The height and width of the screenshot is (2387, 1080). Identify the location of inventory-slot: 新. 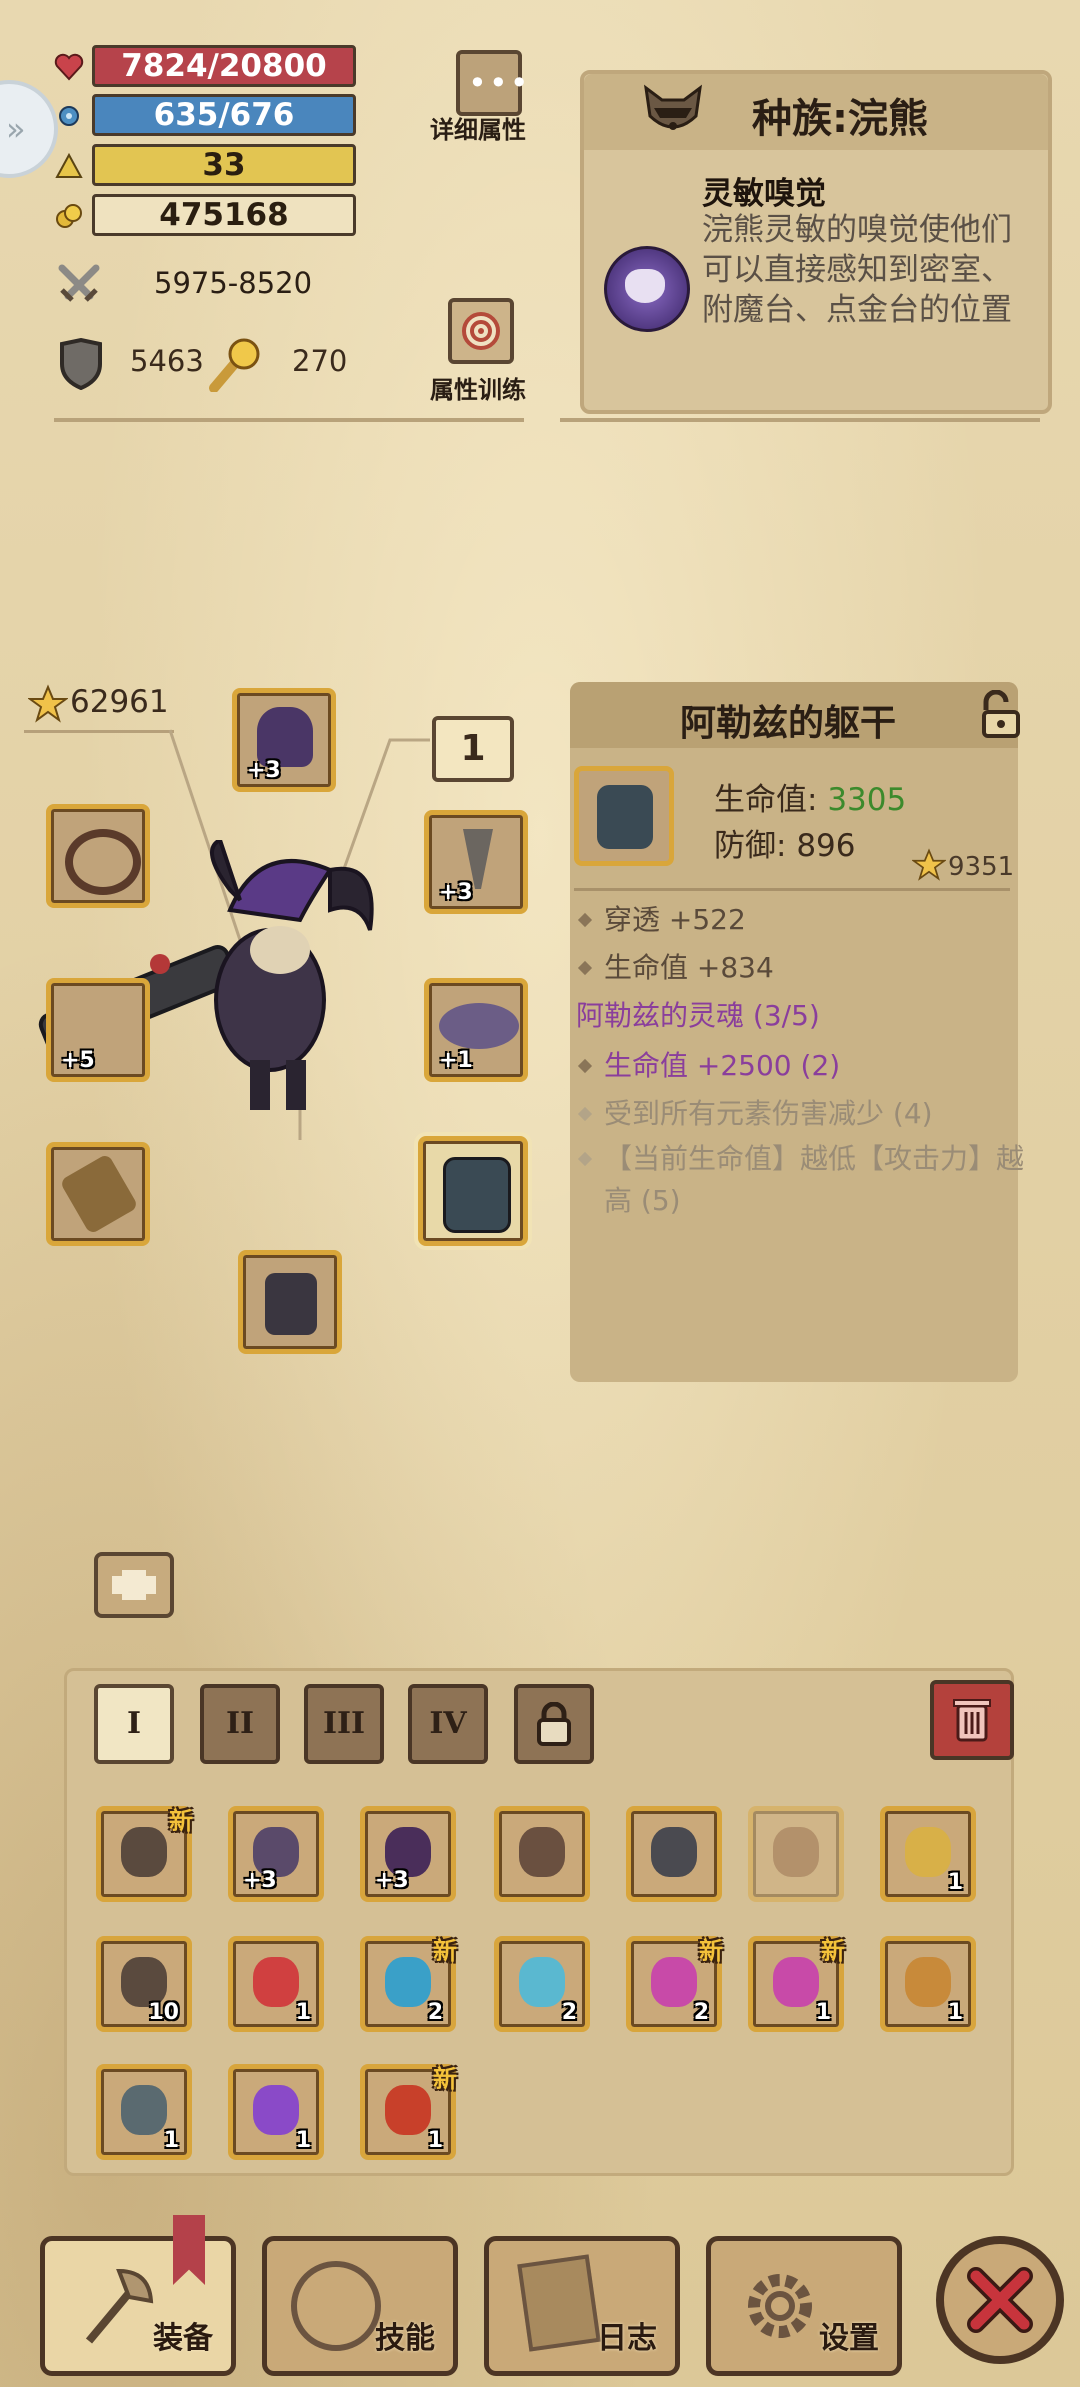
(144, 1854).